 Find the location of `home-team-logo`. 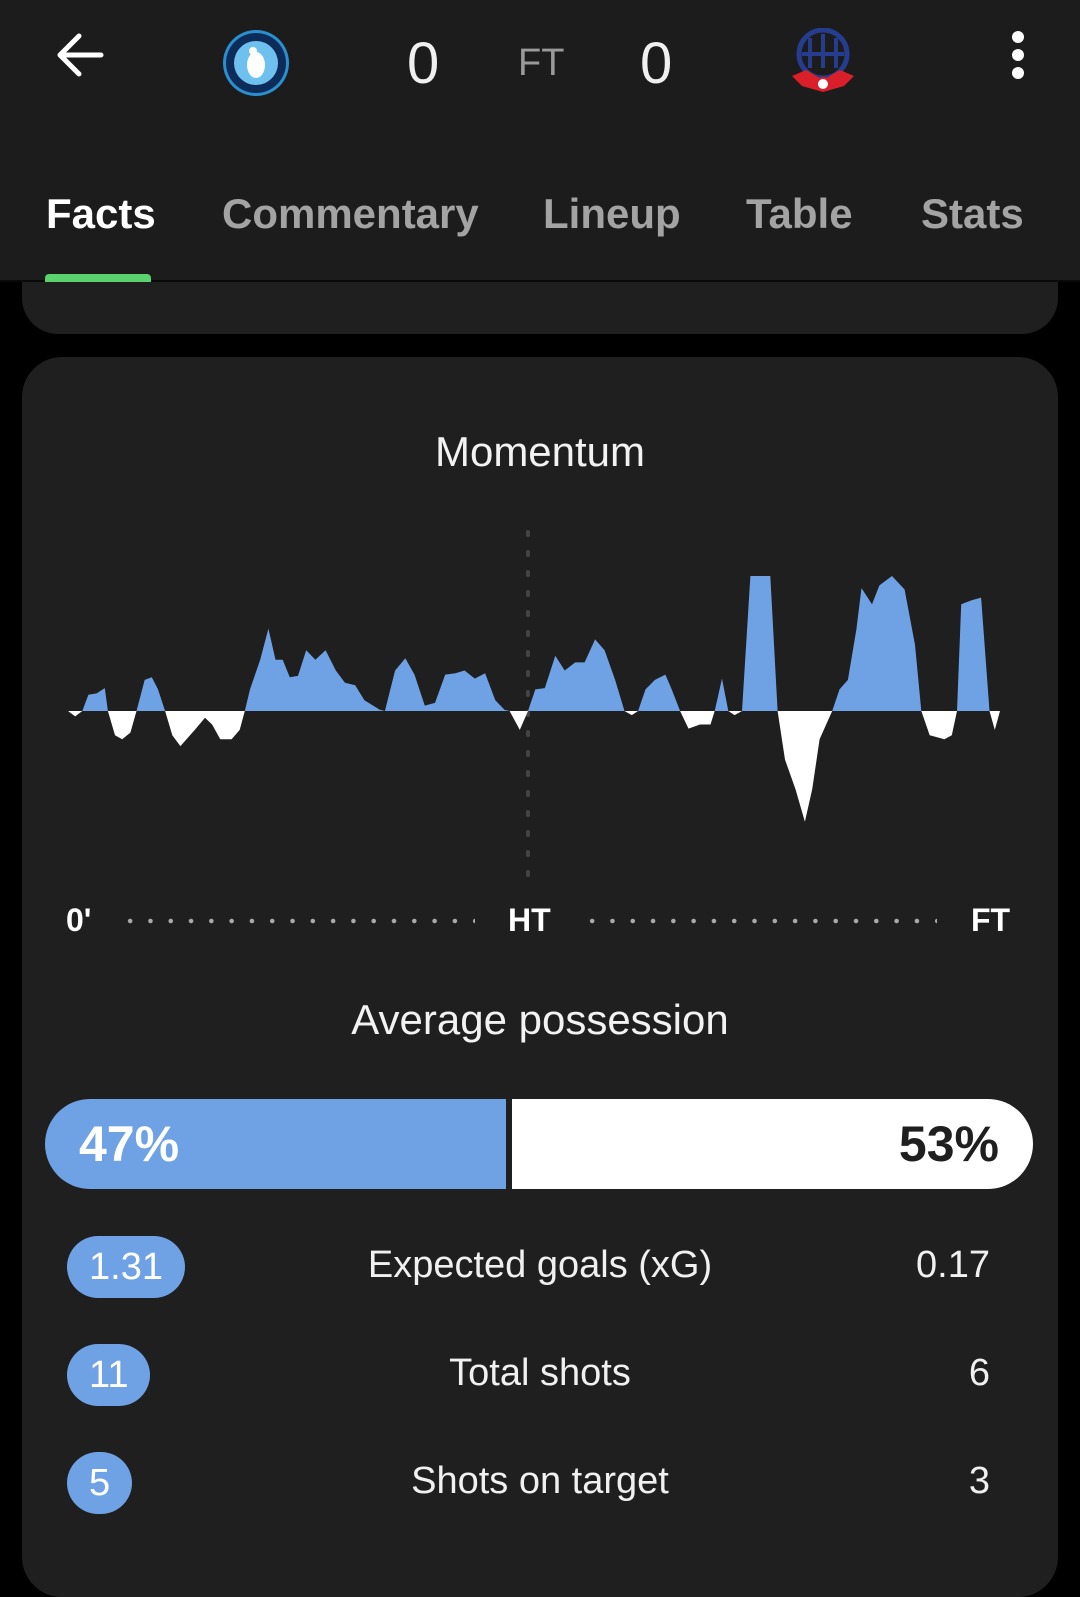

home-team-logo is located at coordinates (256, 63).